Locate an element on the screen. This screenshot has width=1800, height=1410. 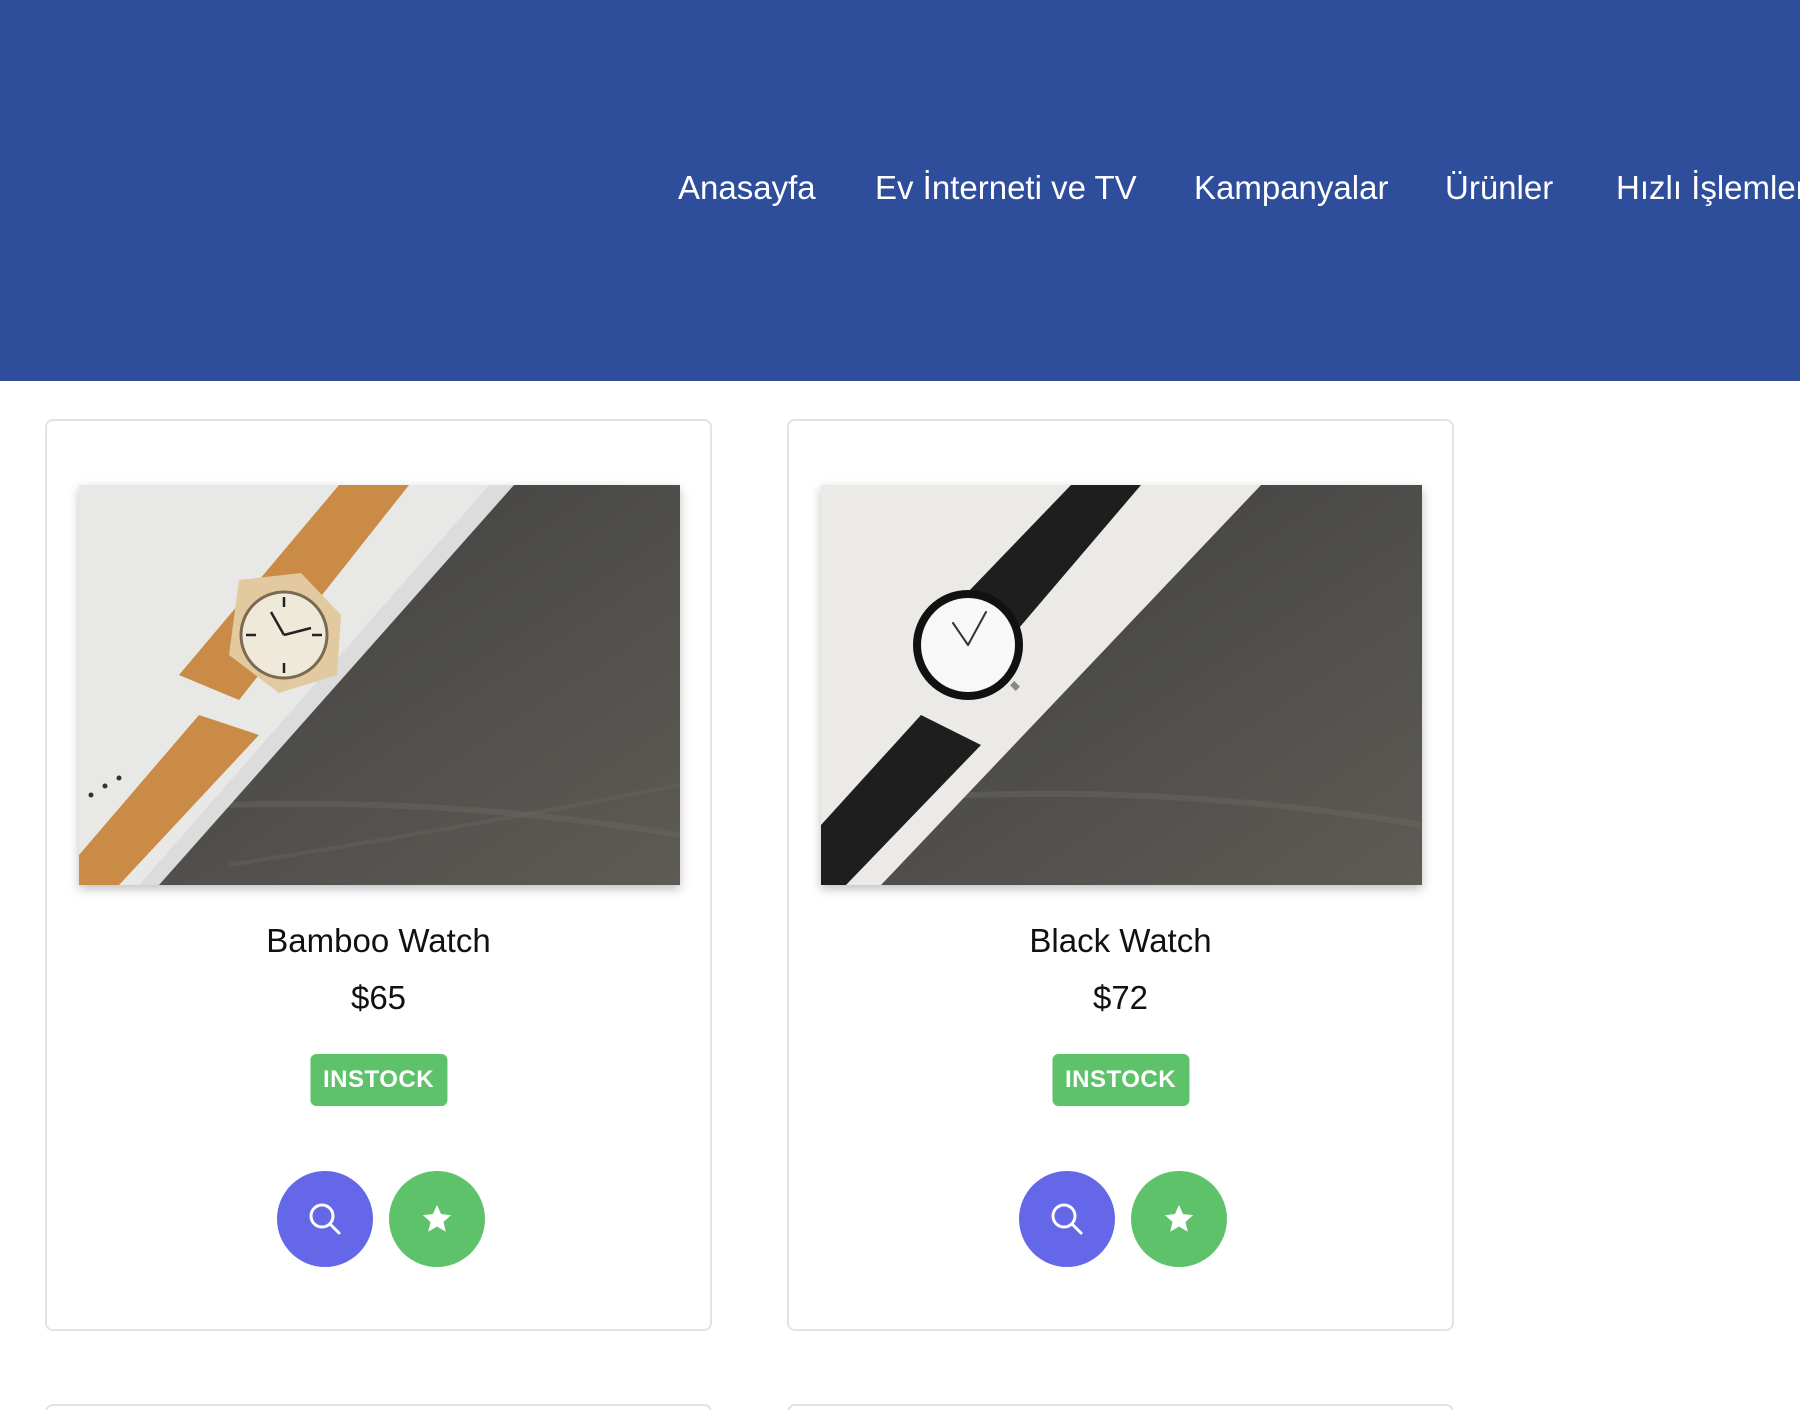
product-price: $65 is located at coordinates (378, 997).